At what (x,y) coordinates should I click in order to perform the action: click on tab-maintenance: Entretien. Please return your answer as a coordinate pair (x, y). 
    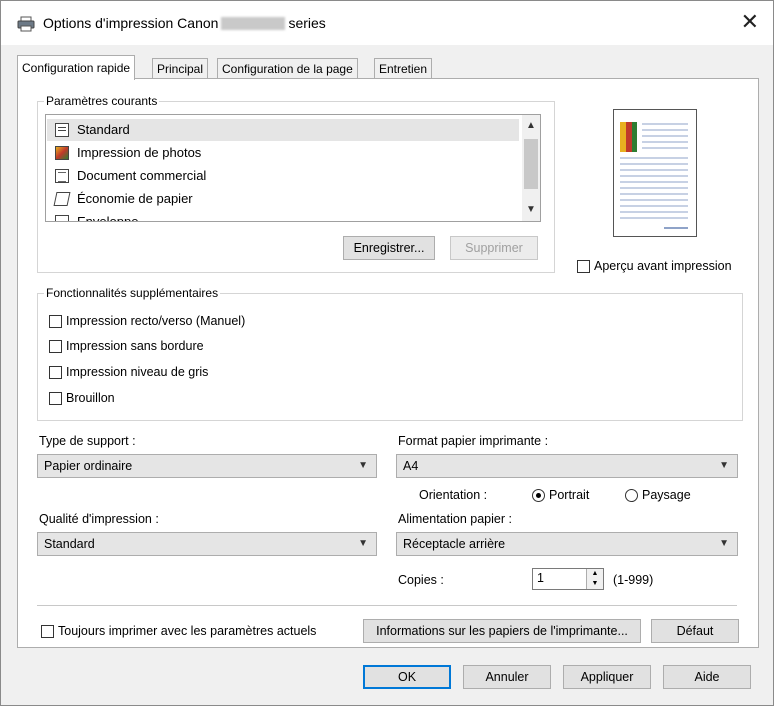
    Looking at the image, I should click on (403, 68).